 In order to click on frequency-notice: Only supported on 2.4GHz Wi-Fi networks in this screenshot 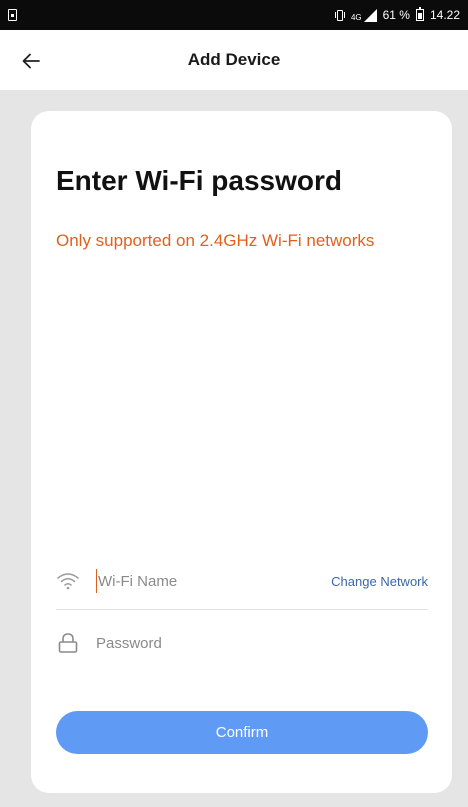, I will do `click(215, 240)`.